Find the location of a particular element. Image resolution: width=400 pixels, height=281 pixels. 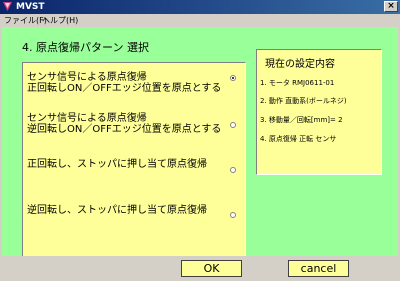

page-title: 4. 原点復帰パターン 選択 is located at coordinates (85, 47).